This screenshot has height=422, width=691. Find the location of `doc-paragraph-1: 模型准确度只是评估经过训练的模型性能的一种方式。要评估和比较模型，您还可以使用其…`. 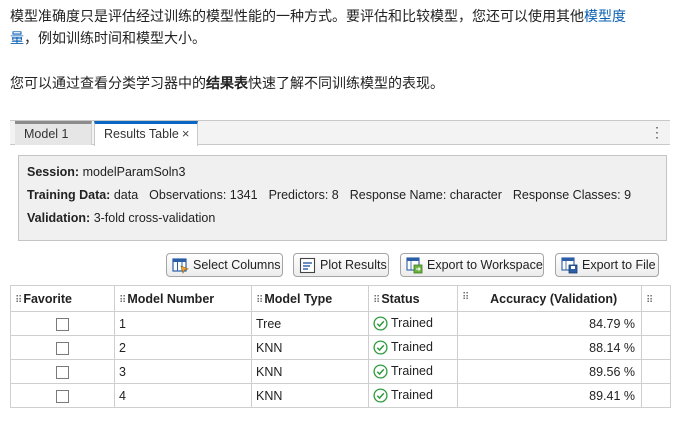

doc-paragraph-1: 模型准确度只是评估经过训练的模型性能的一种方式。要评估和比较模型，您还可以使用其… is located at coordinates (345, 28).